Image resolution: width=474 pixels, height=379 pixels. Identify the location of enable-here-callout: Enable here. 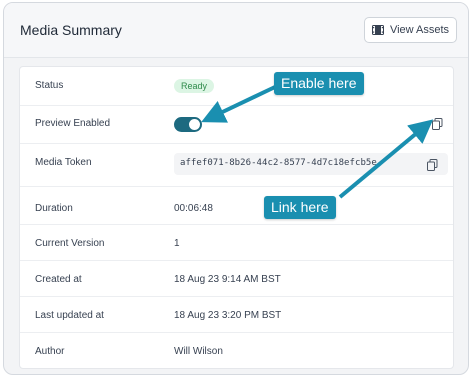
(319, 83).